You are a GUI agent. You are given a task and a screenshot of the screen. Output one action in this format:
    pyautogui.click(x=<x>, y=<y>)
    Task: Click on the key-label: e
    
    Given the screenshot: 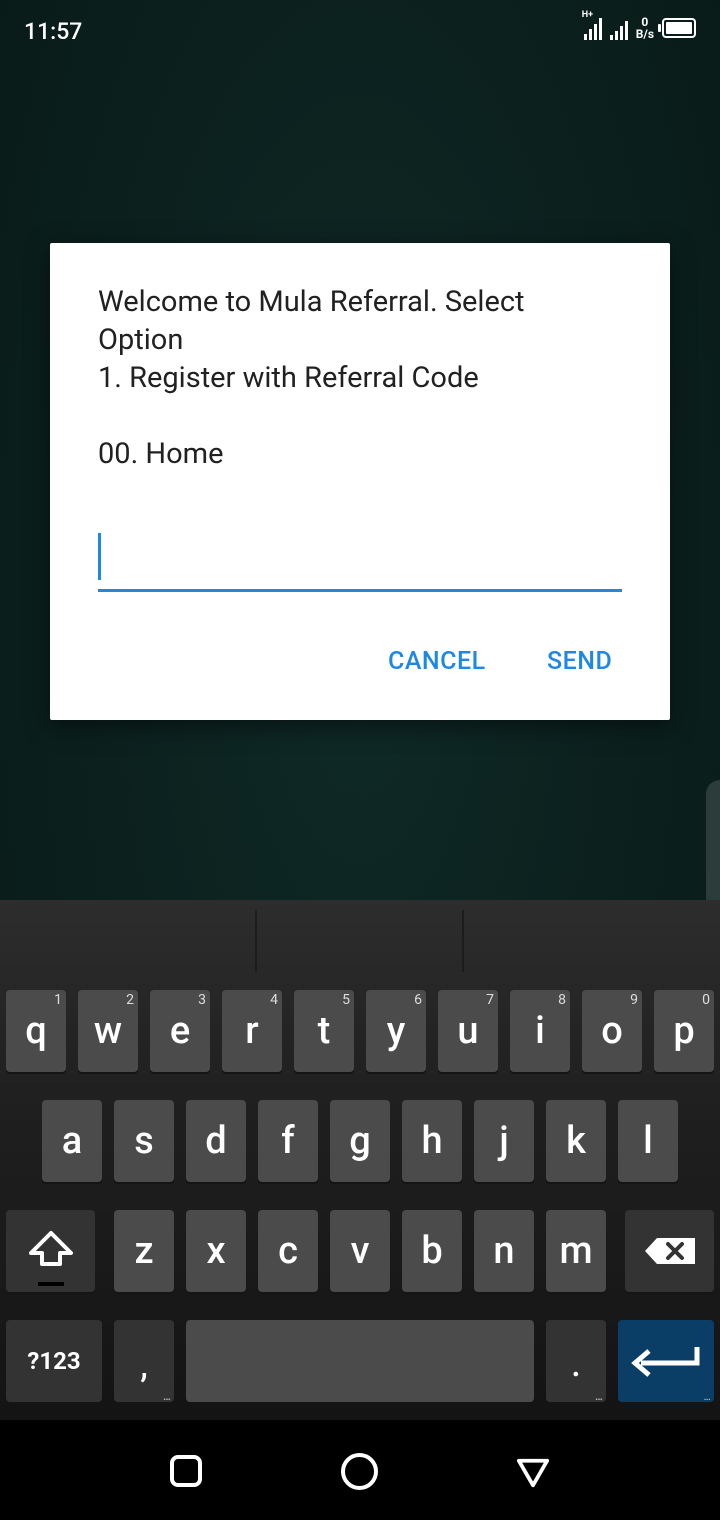 What is the action you would take?
    pyautogui.click(x=180, y=1031)
    